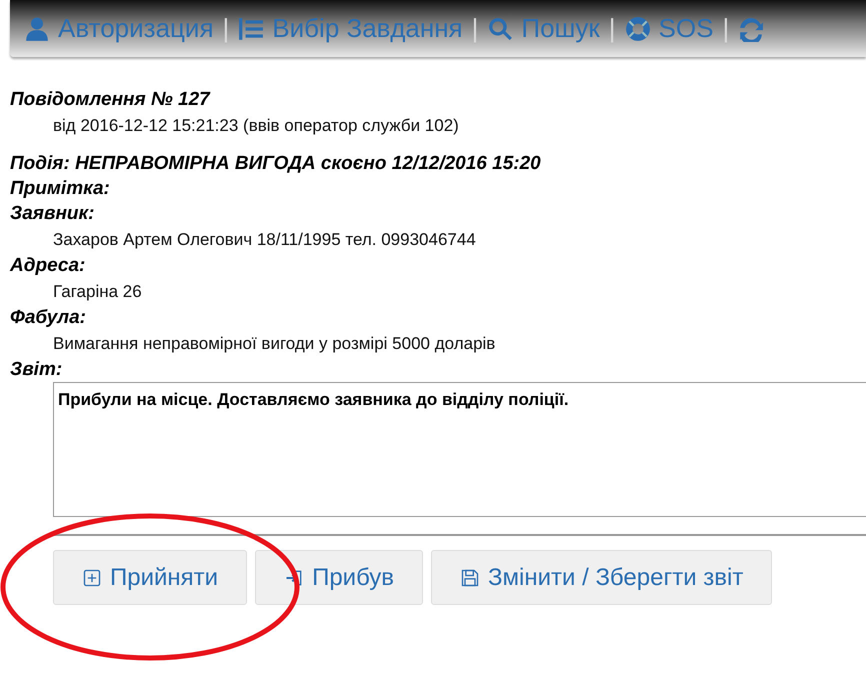  Describe the element at coordinates (60, 189) in the screenshot. I see `field-label: Примітка:` at that location.